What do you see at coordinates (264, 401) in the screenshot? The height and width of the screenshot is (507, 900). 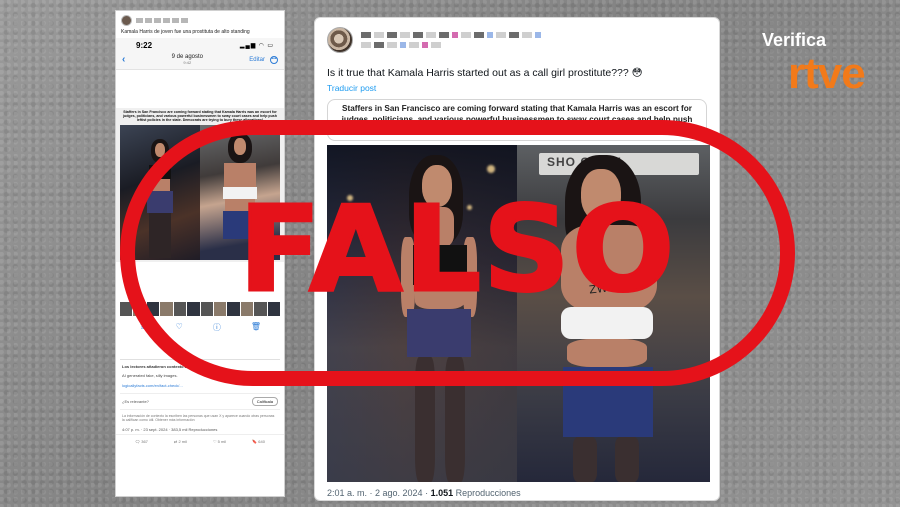 I see `rate-button: Calificala` at bounding box center [264, 401].